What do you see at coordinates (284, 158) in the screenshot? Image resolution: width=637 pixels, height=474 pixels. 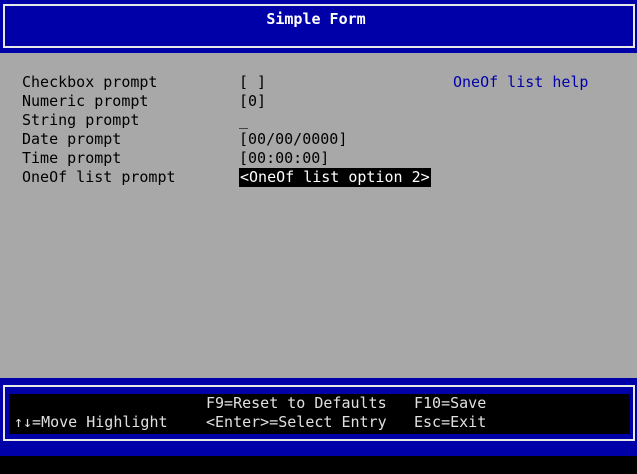 I see `time-prompt-value: [00:00:00]` at bounding box center [284, 158].